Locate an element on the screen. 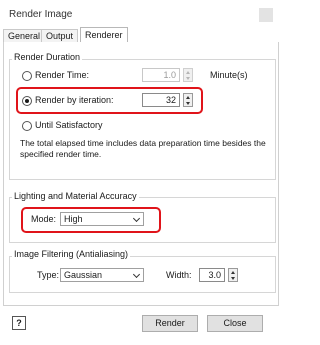  render-time-input: 1.0 is located at coordinates (161, 75).